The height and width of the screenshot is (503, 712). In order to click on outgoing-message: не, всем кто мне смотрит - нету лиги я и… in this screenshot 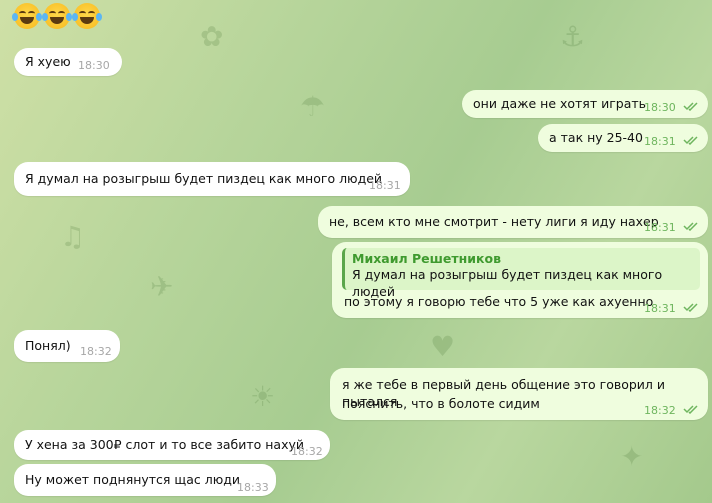, I will do `click(513, 222)`.